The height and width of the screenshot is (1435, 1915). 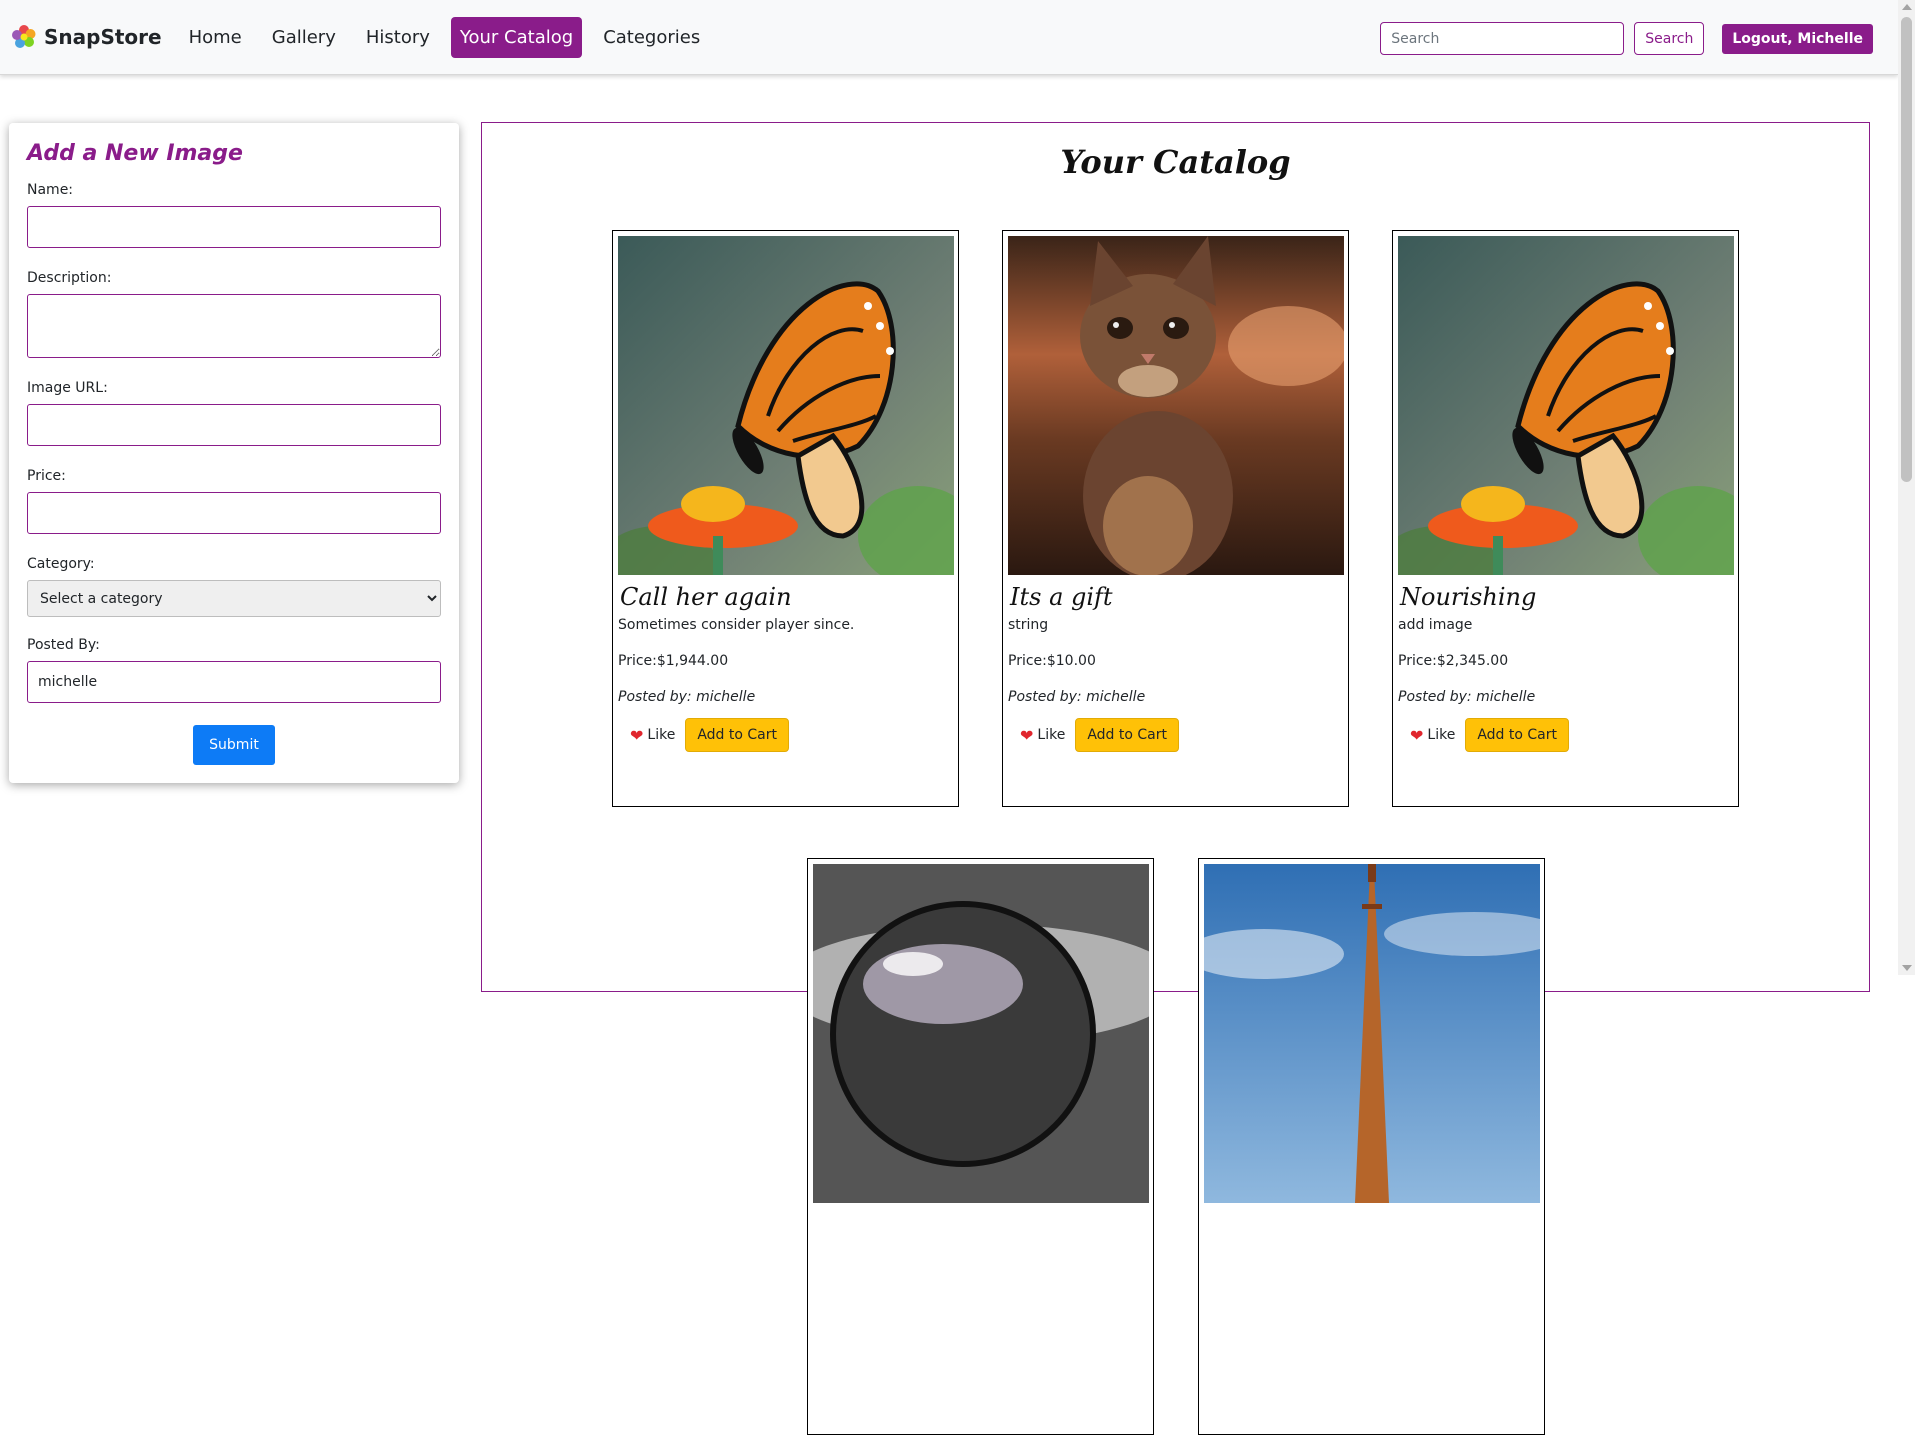 What do you see at coordinates (63, 645) in the screenshot?
I see `posted-by-label: Posted By:` at bounding box center [63, 645].